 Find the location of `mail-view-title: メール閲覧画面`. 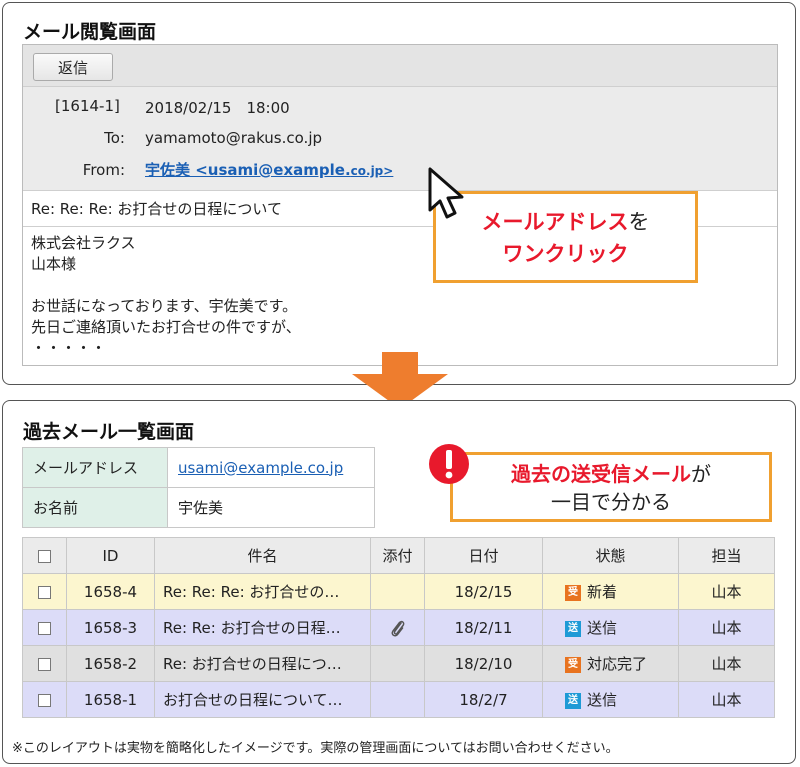

mail-view-title: メール閲覧画面 is located at coordinates (90, 32).